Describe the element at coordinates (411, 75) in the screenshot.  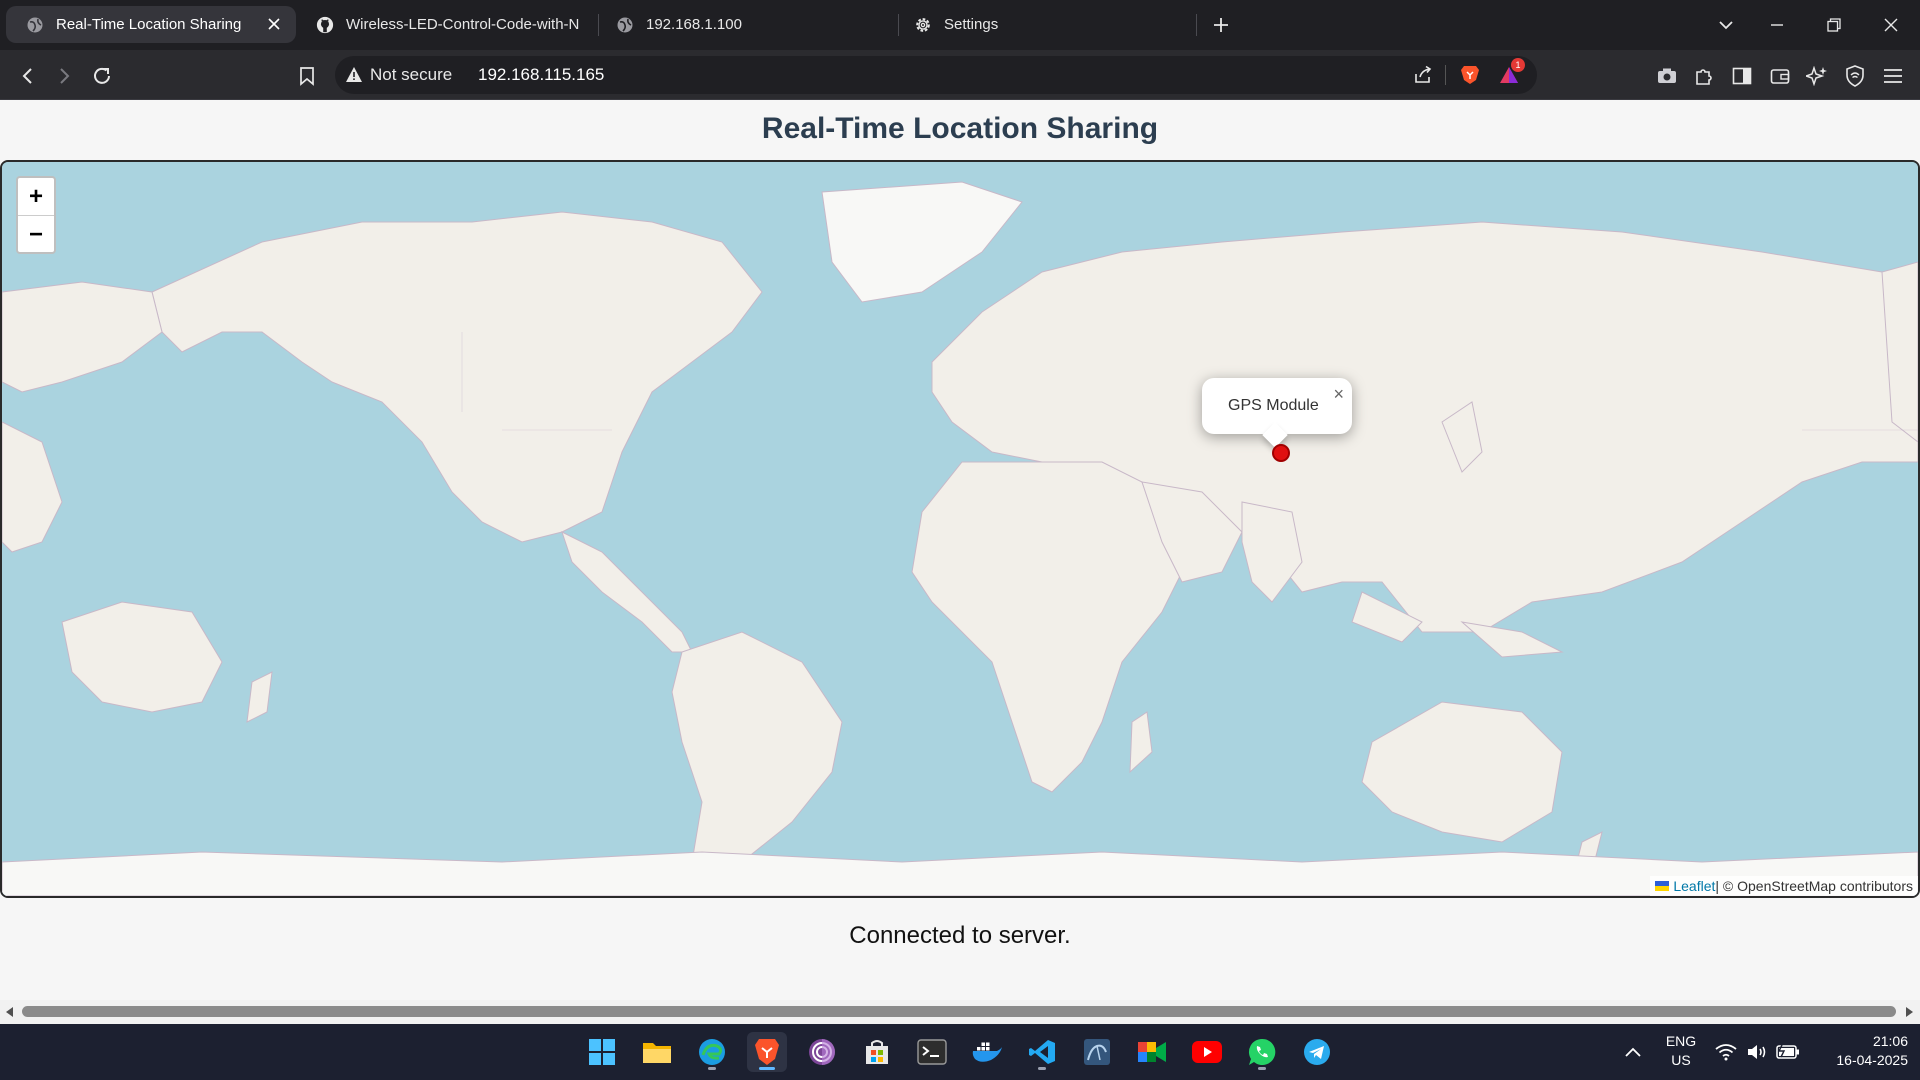
I see `security-label: Not secure` at that location.